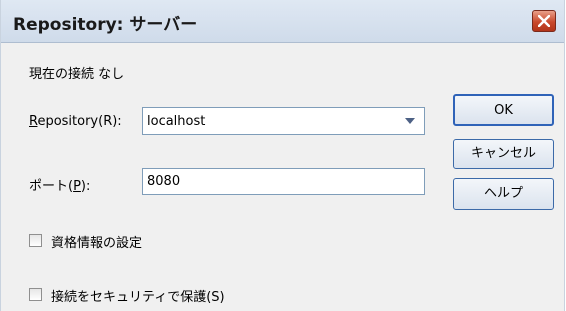 The image size is (566, 311). What do you see at coordinates (503, 194) in the screenshot?
I see `help-button: ヘルプ` at bounding box center [503, 194].